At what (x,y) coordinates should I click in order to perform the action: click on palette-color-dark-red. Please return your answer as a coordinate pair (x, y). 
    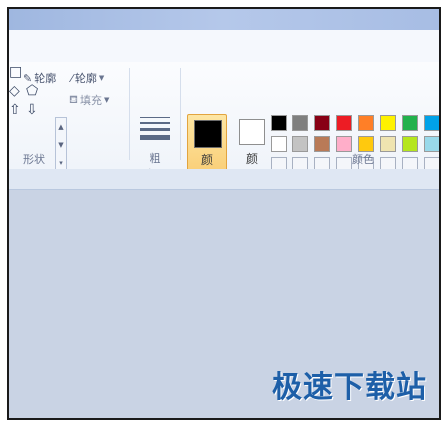
    Looking at the image, I should click on (322, 123).